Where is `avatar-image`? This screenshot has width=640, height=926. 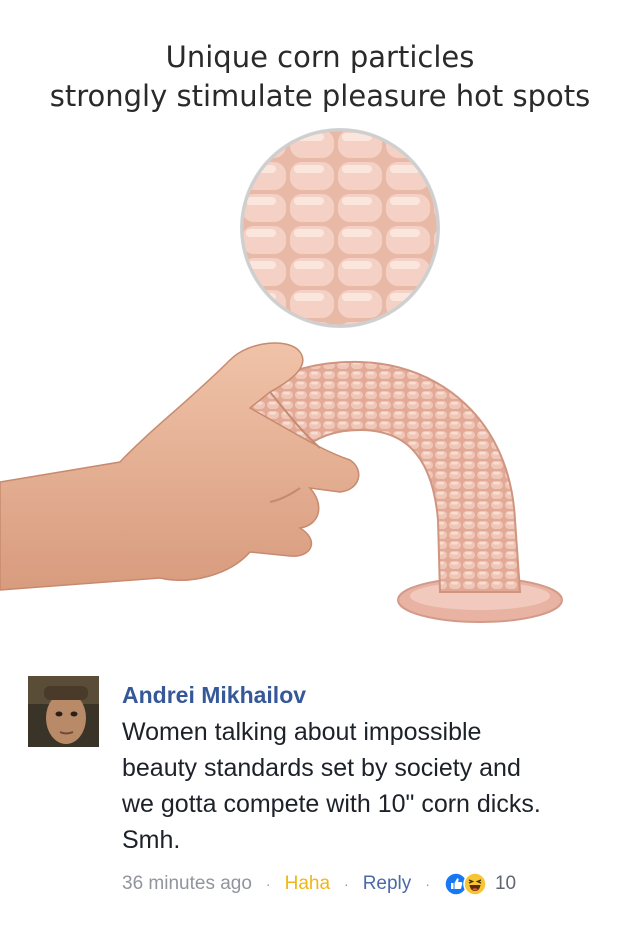 avatar-image is located at coordinates (63, 711).